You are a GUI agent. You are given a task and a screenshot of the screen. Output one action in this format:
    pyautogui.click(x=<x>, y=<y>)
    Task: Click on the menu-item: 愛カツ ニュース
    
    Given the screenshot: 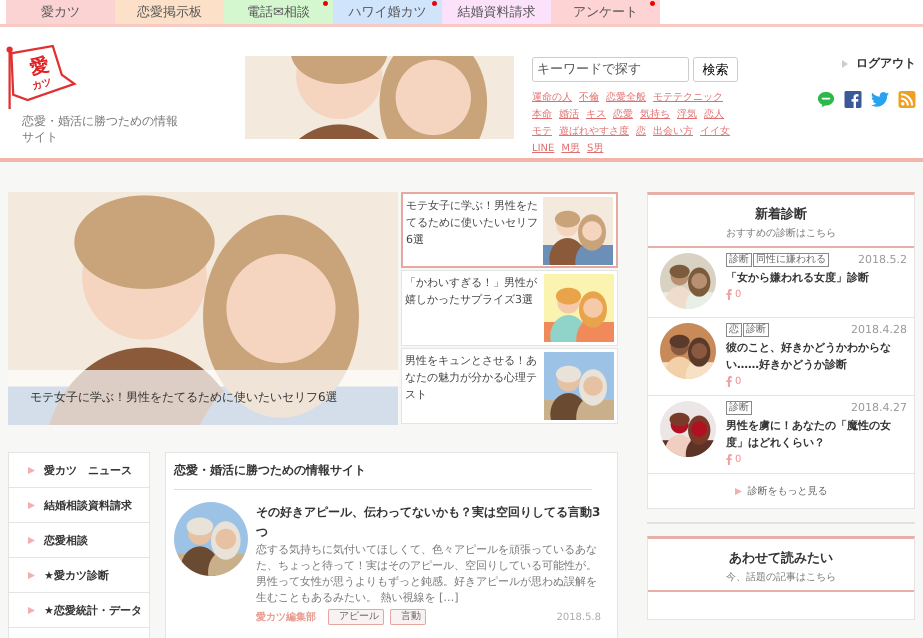 What is the action you would take?
    pyautogui.click(x=79, y=470)
    